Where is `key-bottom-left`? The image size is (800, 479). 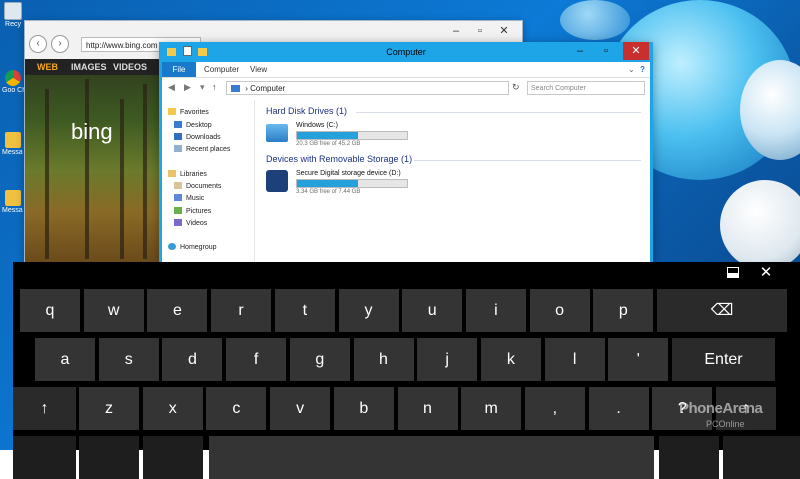 key-bottom-left is located at coordinates (44, 457).